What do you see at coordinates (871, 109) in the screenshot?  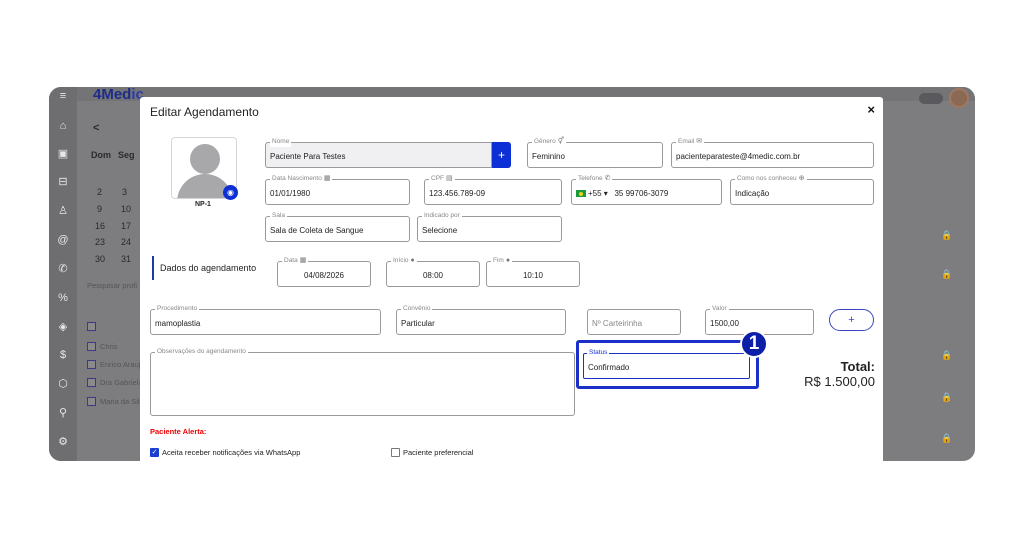 I see `close-icon: ×` at bounding box center [871, 109].